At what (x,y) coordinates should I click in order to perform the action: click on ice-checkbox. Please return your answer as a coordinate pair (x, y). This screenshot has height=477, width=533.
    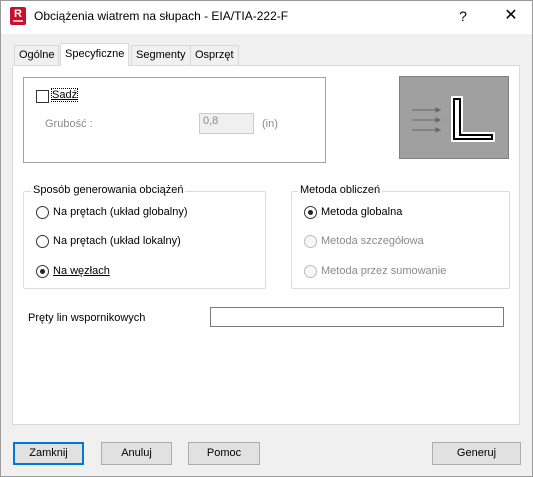
    Looking at the image, I should click on (42, 96).